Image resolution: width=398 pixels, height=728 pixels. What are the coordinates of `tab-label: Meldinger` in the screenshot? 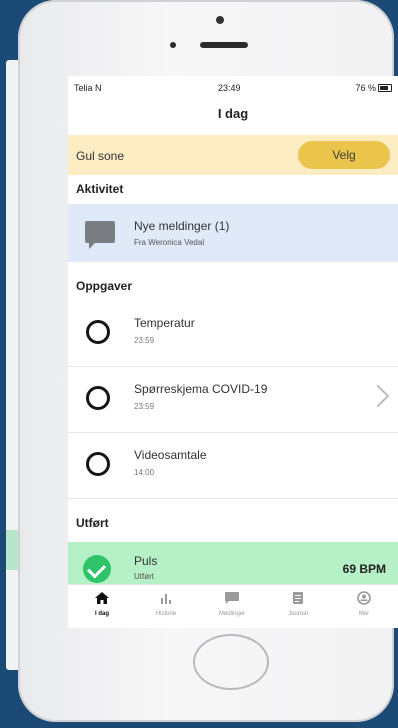 It's located at (232, 614).